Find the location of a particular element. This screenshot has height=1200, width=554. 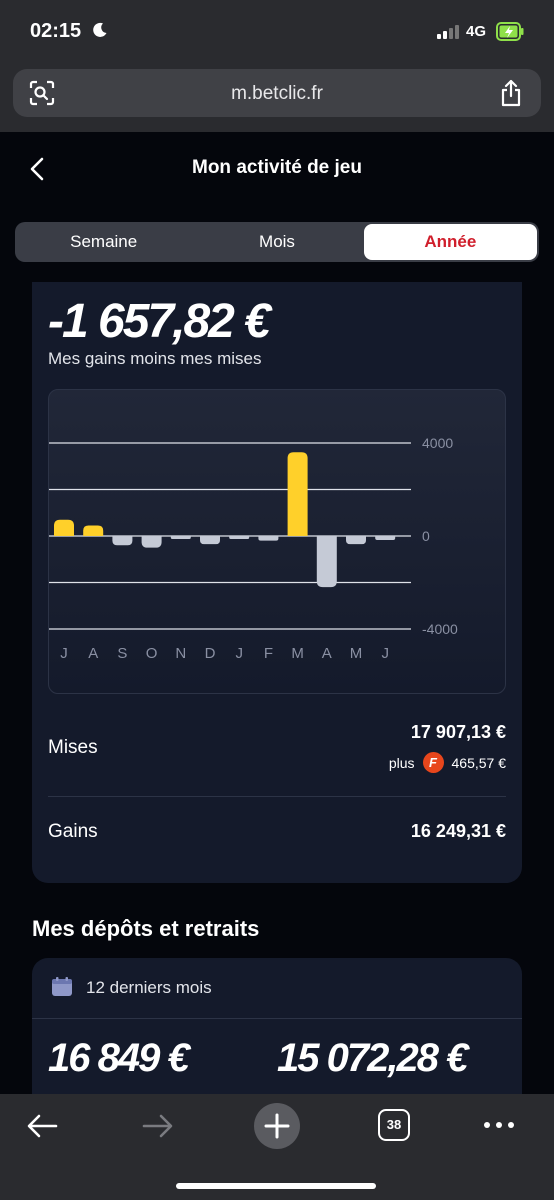

period-selector: Semaine Mois Année is located at coordinates (277, 242).